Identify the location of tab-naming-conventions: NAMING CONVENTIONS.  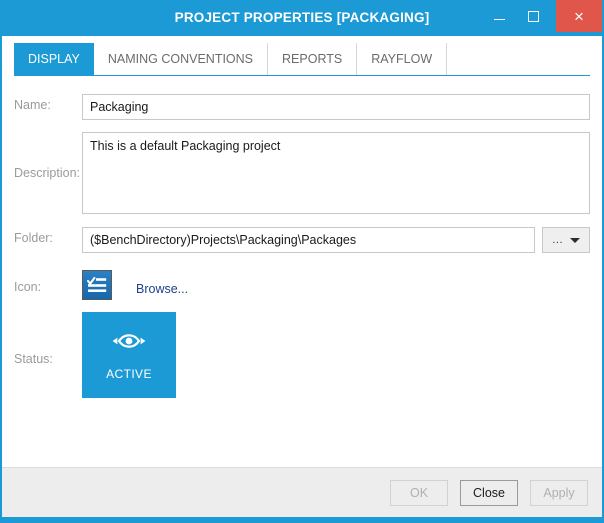
(181, 59).